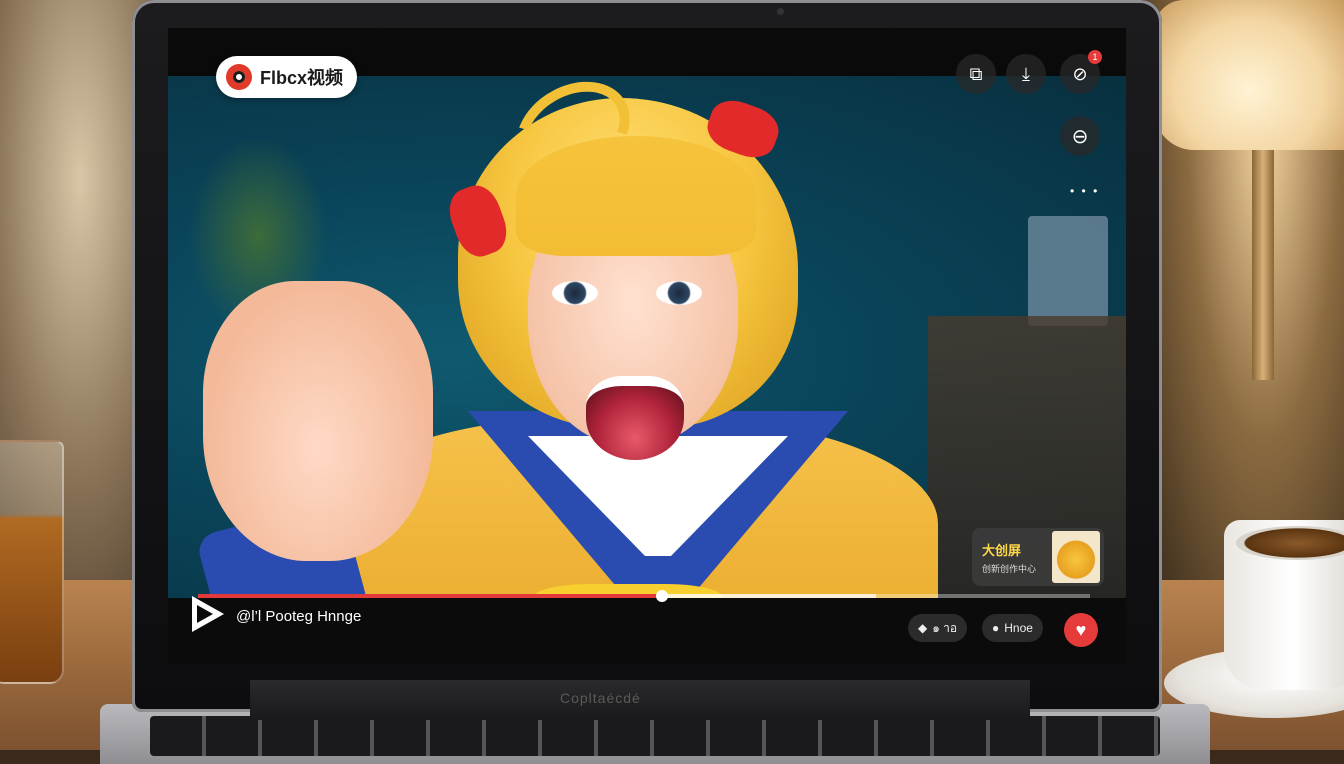 The height and width of the screenshot is (764, 1344). What do you see at coordinates (780, 11) in the screenshot?
I see `webcam` at bounding box center [780, 11].